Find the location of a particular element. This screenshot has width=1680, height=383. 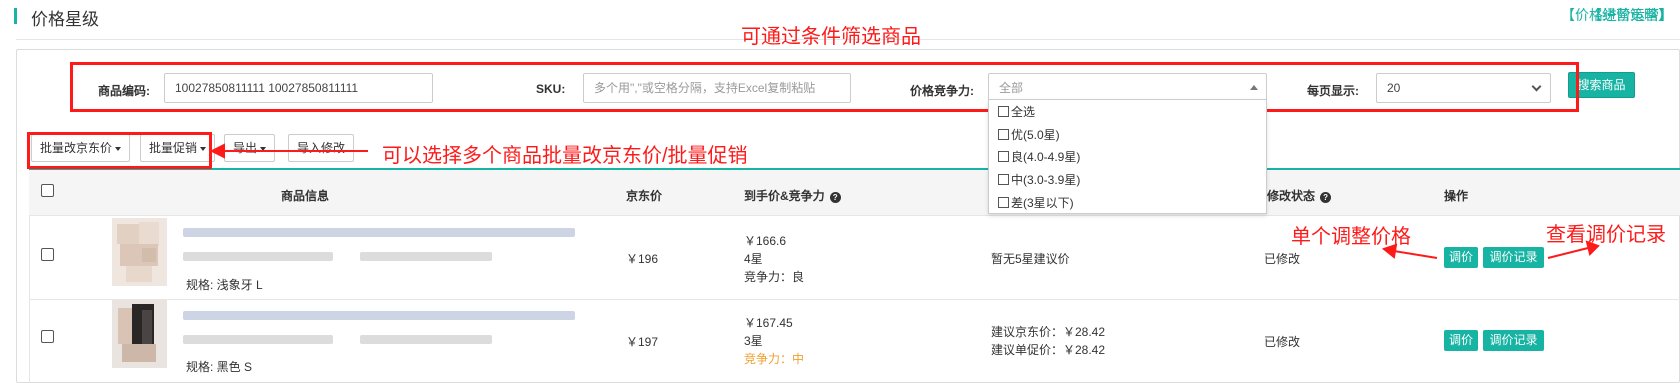

competitiveness-value: 竞争力：良 is located at coordinates (774, 277).